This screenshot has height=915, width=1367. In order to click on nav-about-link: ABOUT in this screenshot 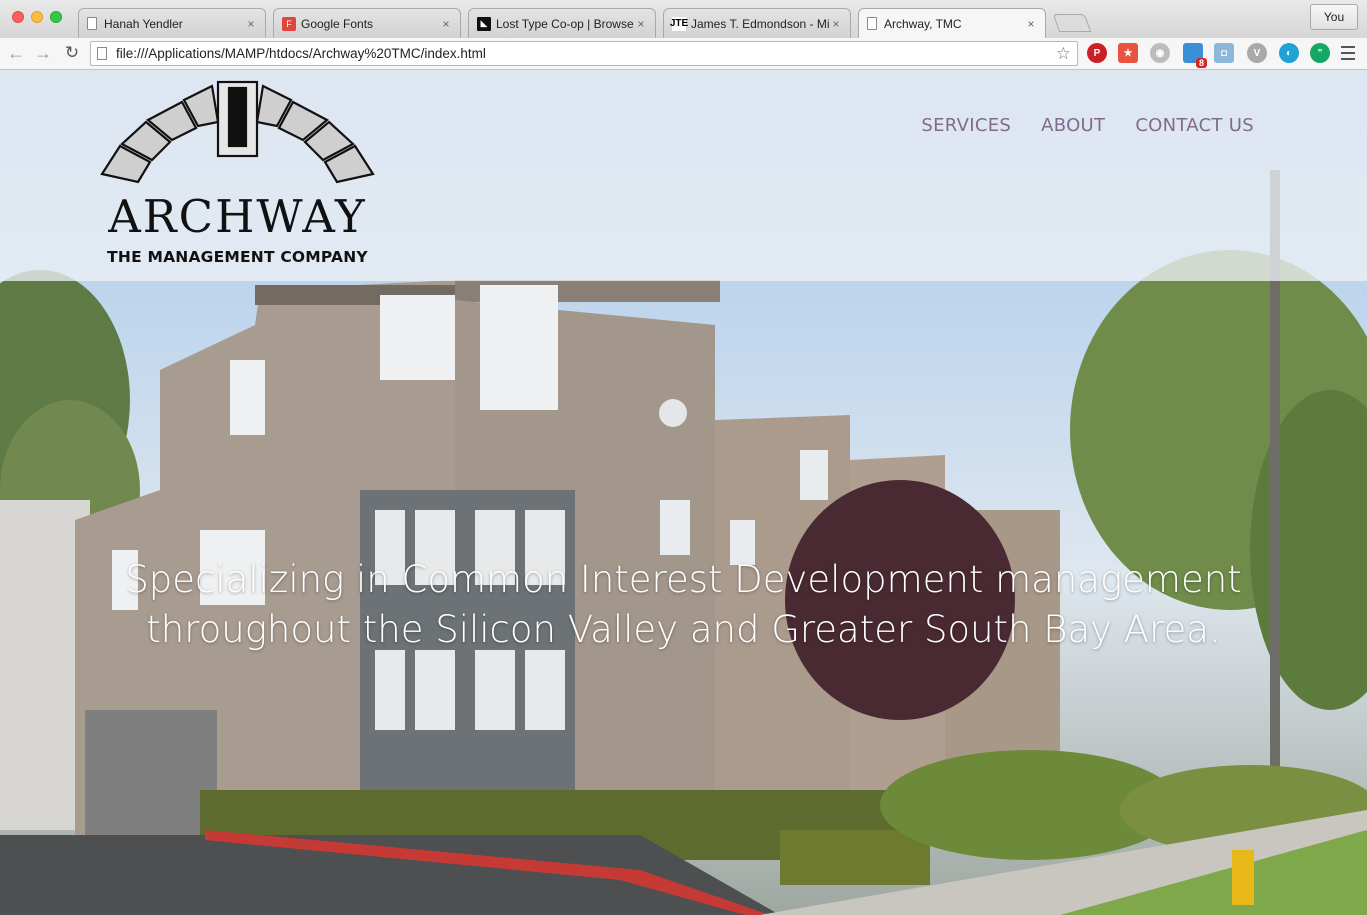, I will do `click(1073, 125)`.